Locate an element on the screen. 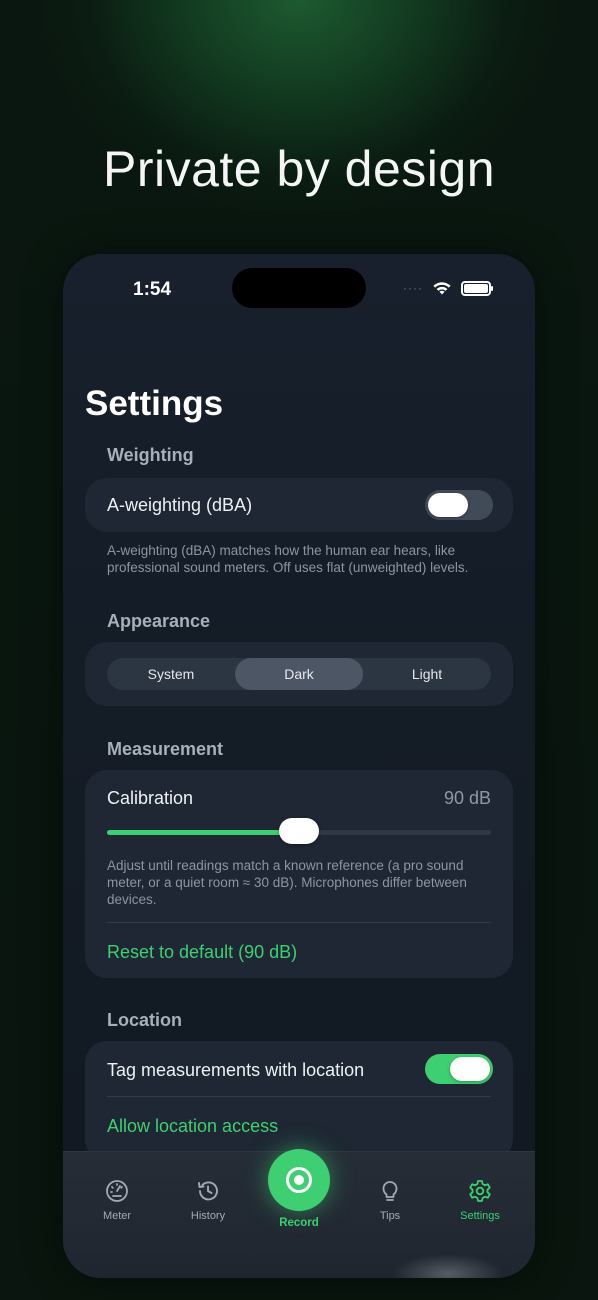 The width and height of the screenshot is (598, 1300). slider-thumb is located at coordinates (299, 831).